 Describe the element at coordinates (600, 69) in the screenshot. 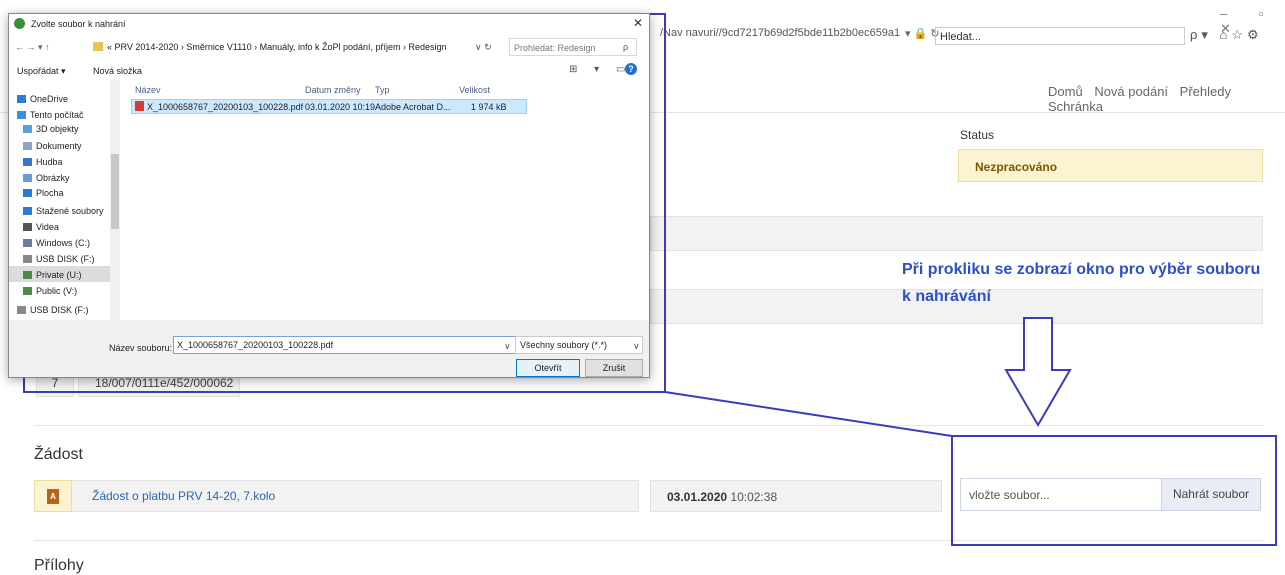

I see `view-controls: ⊞ ▾ ▭` at that location.